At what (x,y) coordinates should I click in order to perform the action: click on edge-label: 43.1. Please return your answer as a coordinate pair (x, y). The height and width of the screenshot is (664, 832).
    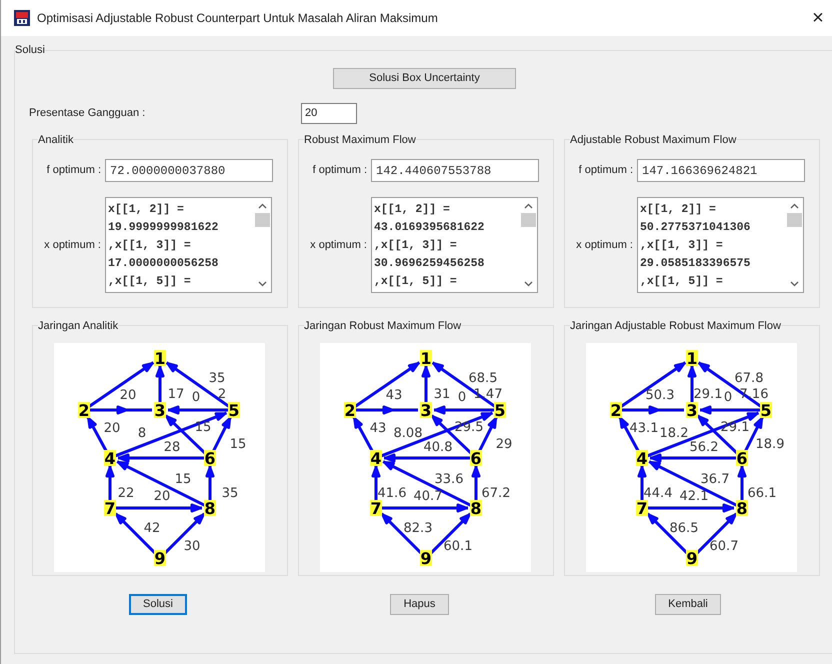
    Looking at the image, I should click on (644, 428).